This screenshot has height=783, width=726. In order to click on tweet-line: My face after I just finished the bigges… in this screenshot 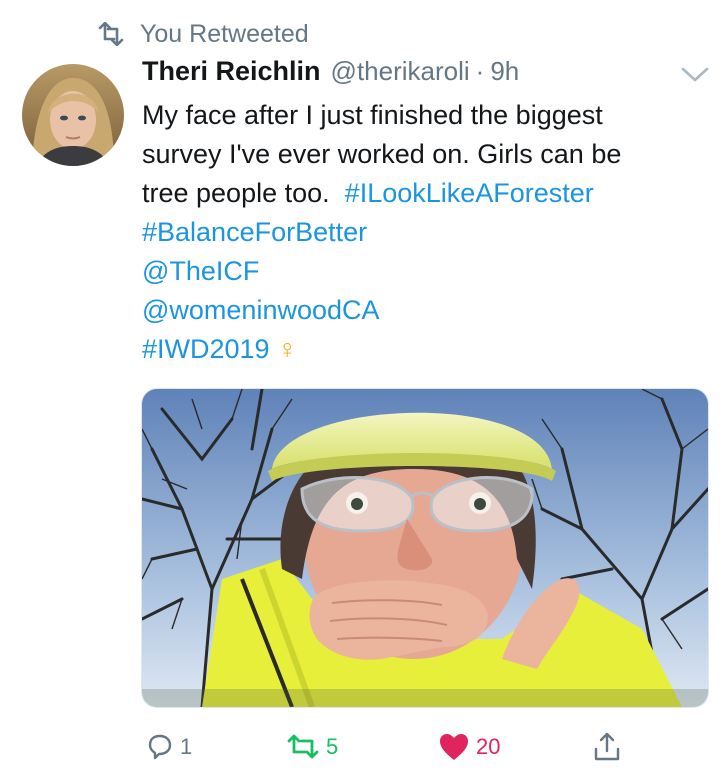, I will do `click(372, 115)`.